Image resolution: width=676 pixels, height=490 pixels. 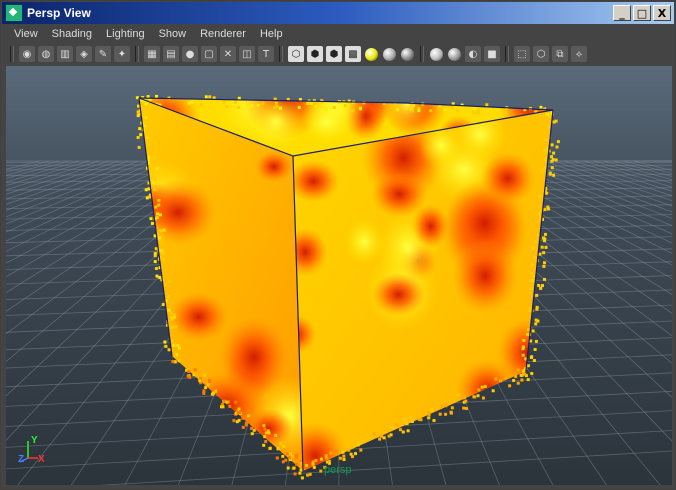 I want to click on multisample-icon, so click(x=454, y=54).